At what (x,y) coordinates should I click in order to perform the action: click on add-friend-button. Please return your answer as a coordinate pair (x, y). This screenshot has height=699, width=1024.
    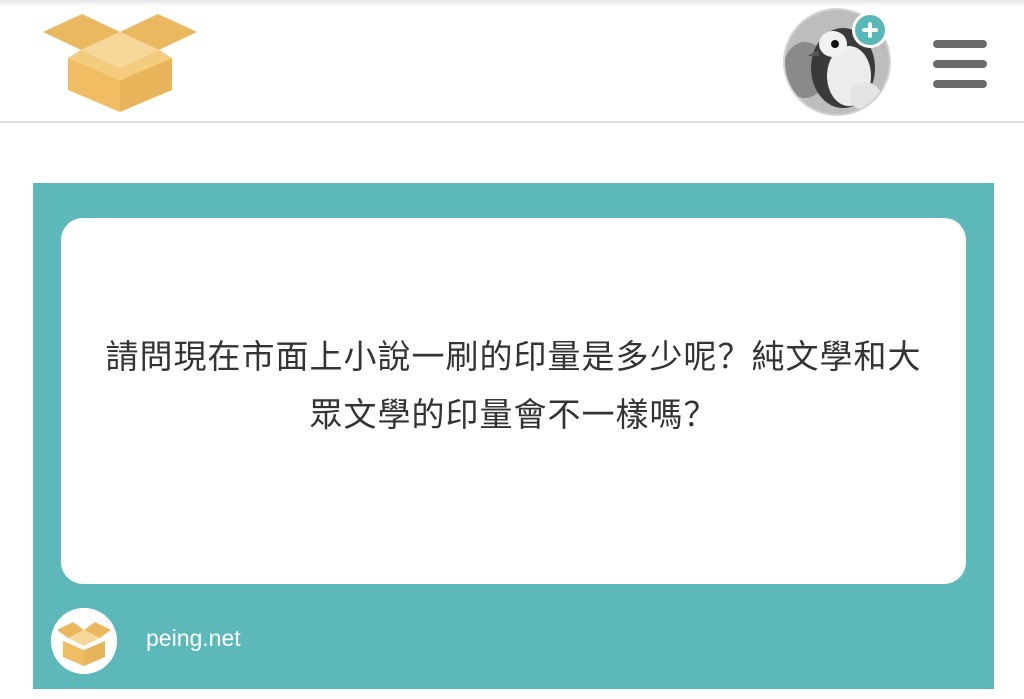
    Looking at the image, I should click on (870, 30).